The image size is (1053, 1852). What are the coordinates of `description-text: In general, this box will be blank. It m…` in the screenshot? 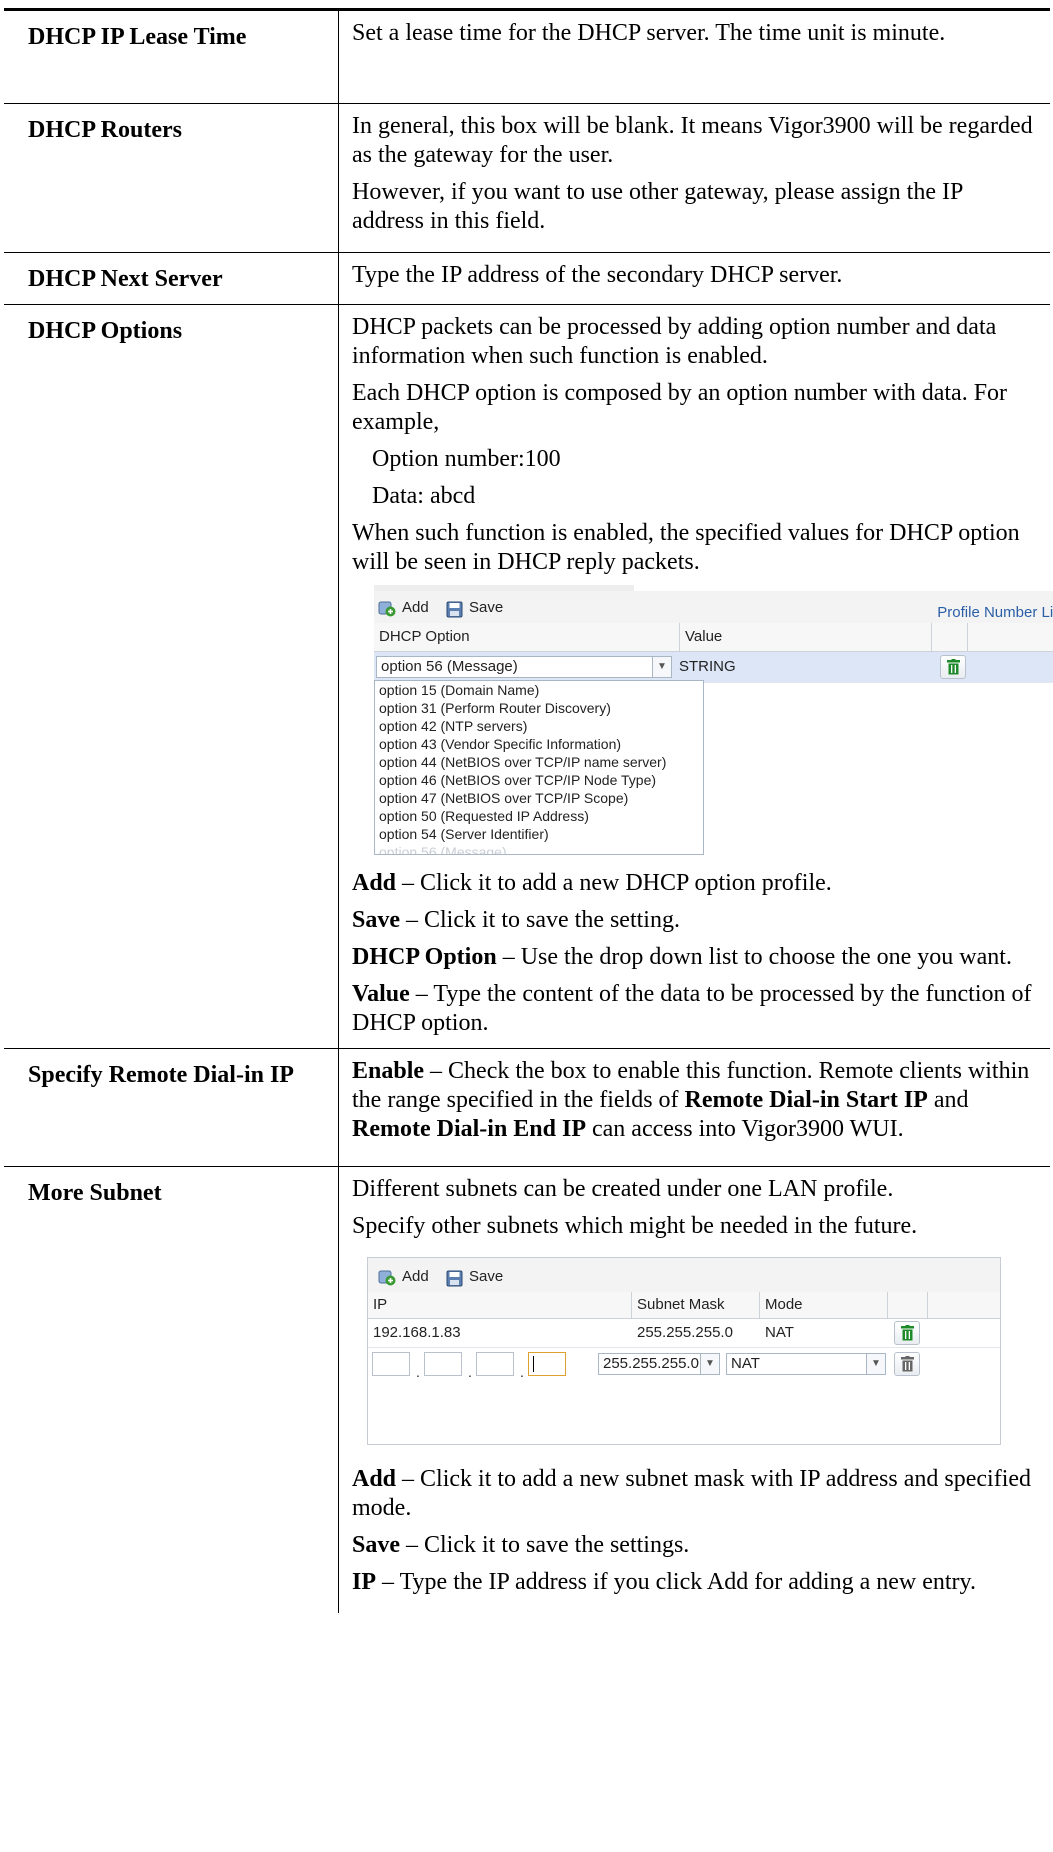 It's located at (692, 140).